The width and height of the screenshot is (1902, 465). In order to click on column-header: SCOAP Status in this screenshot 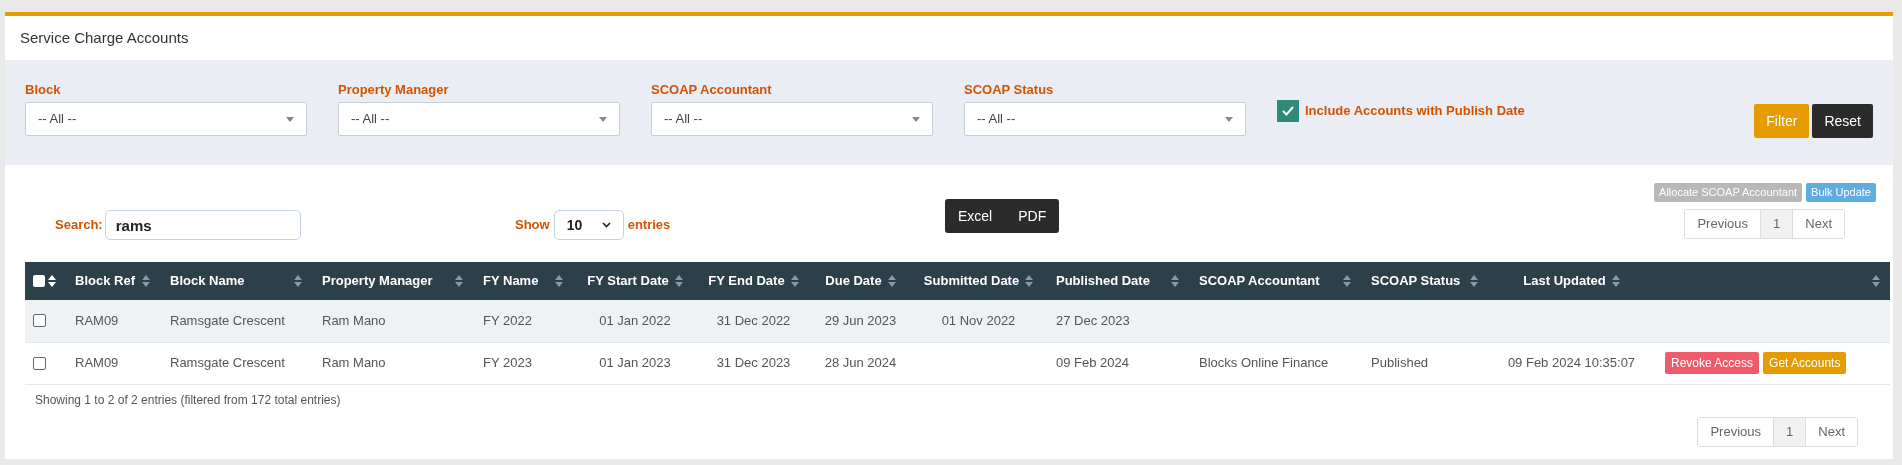, I will do `click(1416, 281)`.